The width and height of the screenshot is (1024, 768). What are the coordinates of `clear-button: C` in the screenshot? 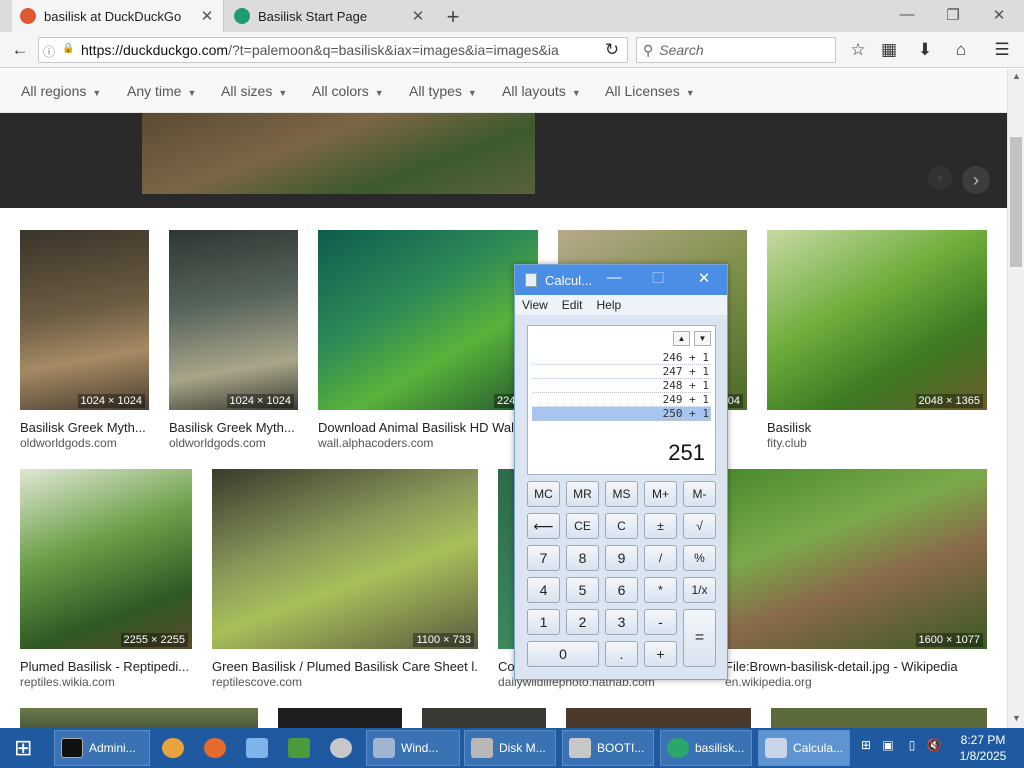 It's located at (621, 526).